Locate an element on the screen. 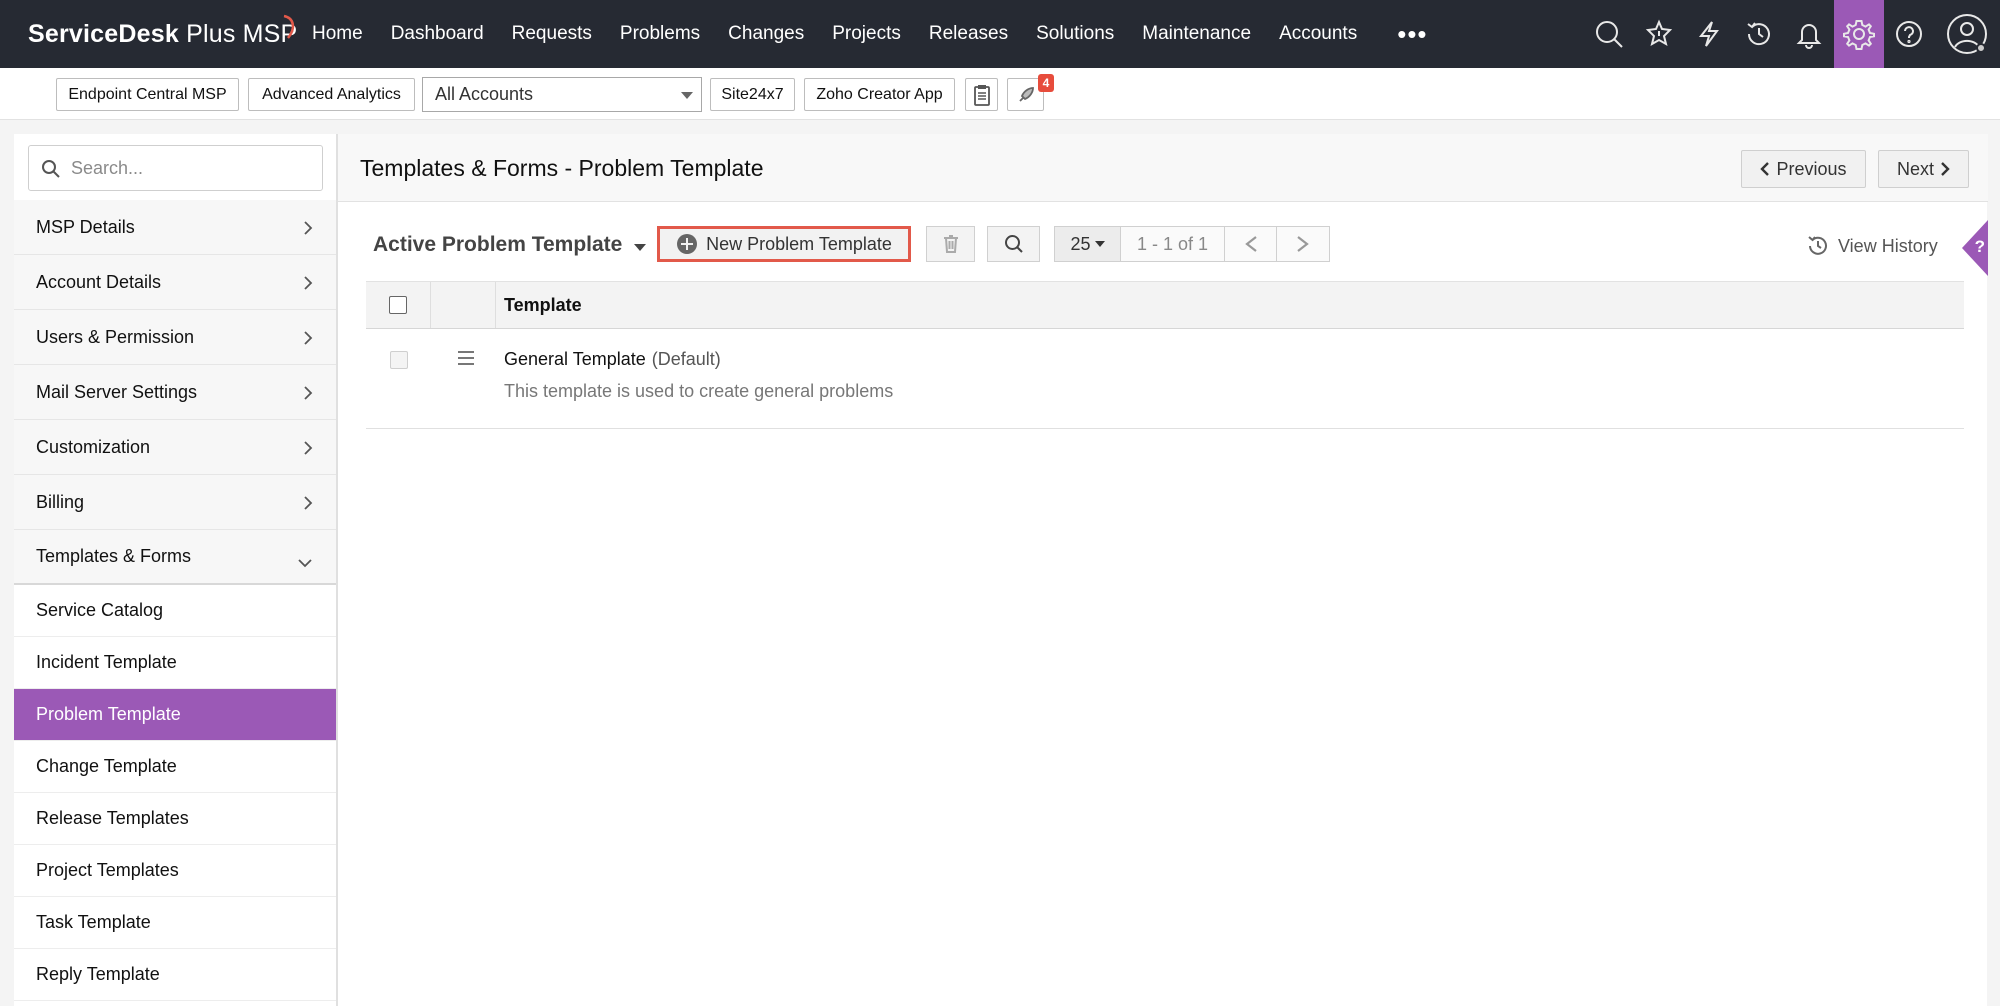 Image resolution: width=2000 pixels, height=1006 pixels. drag-handle-icon is located at coordinates (466, 360).